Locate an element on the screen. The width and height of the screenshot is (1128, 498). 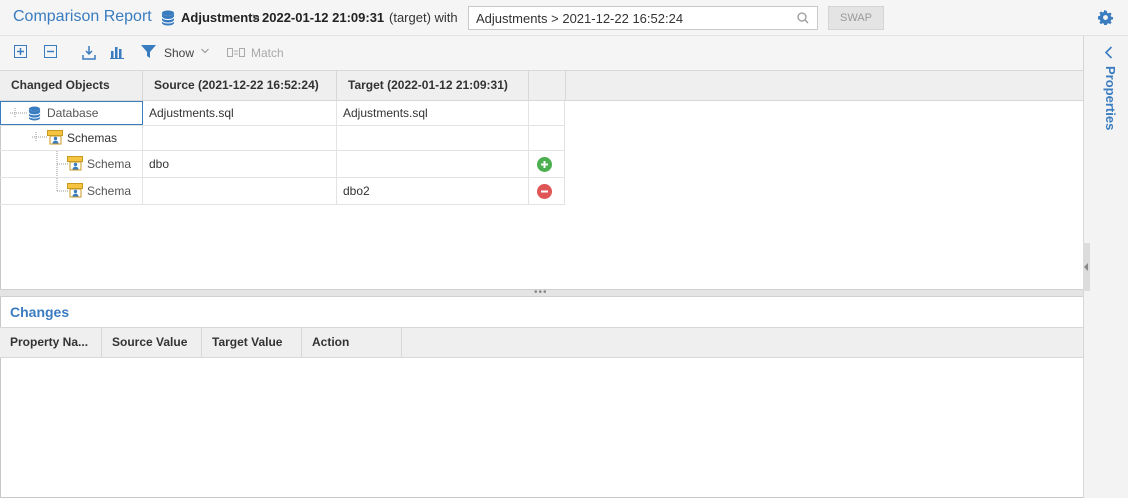
column-header-action is located at coordinates (547, 86).